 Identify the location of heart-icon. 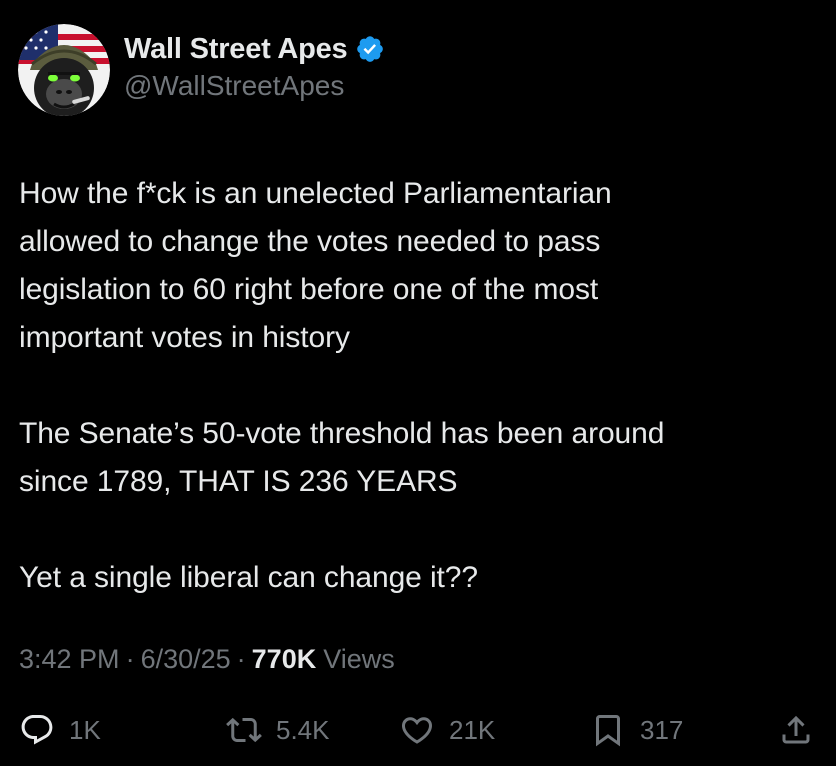
(417, 730).